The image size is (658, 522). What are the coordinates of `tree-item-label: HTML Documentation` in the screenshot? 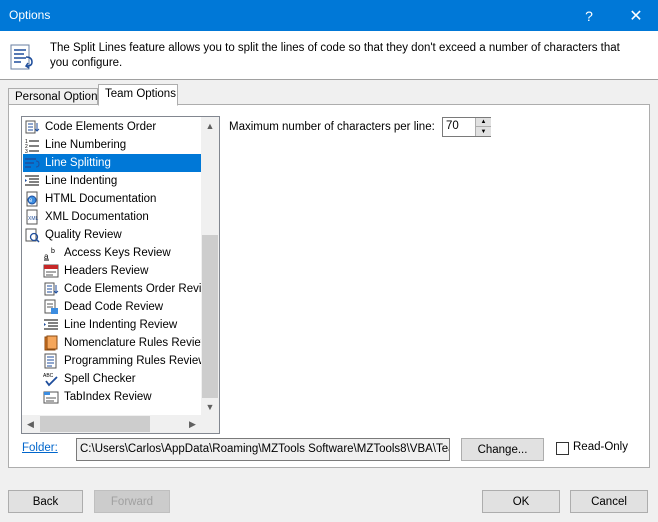 It's located at (101, 199).